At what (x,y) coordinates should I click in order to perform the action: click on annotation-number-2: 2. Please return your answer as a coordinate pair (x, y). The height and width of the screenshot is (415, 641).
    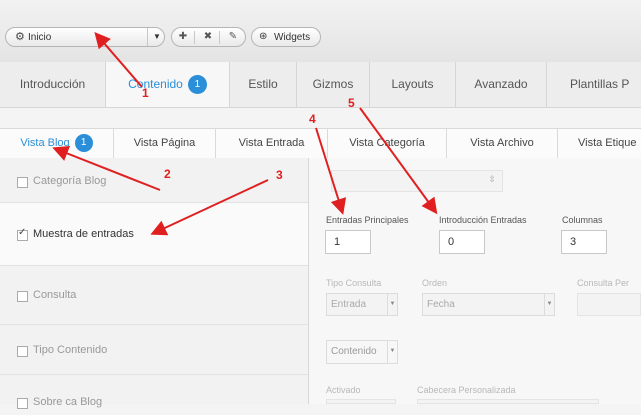
    Looking at the image, I should click on (167, 174).